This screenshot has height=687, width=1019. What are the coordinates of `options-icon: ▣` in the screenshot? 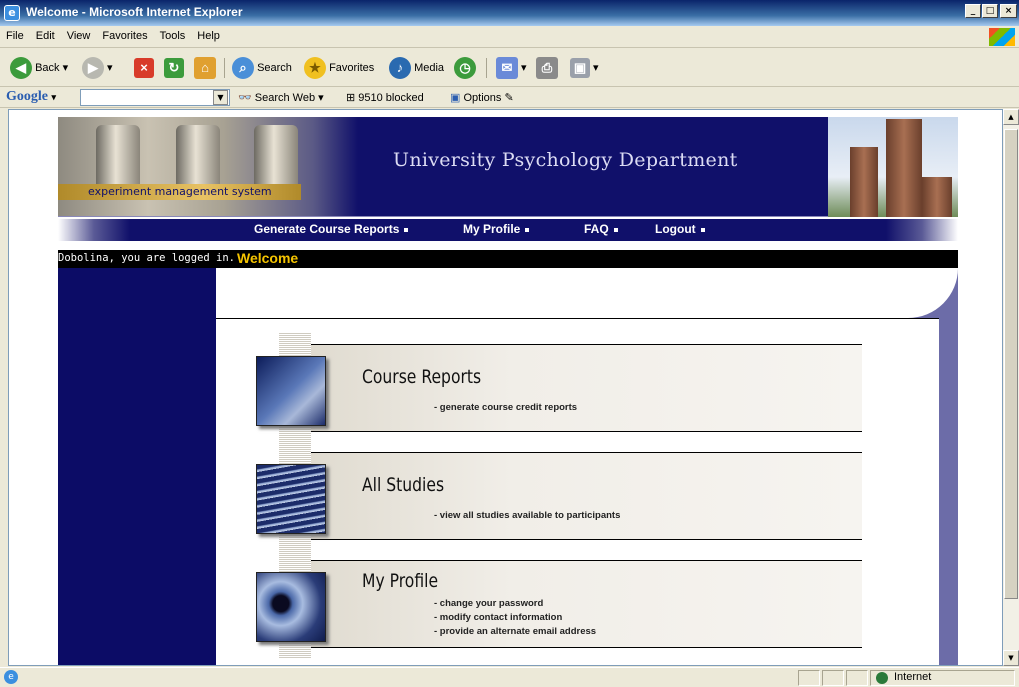 It's located at (455, 98).